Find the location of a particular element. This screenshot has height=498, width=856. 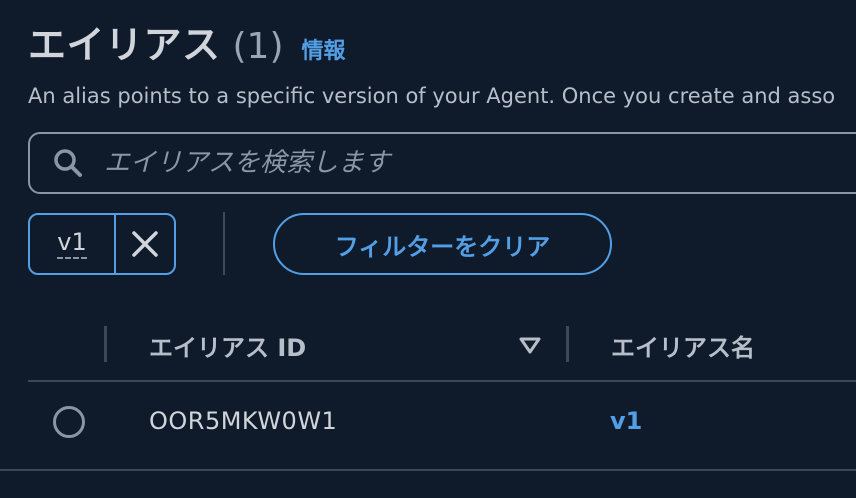

table-divider is located at coordinates (442, 381).